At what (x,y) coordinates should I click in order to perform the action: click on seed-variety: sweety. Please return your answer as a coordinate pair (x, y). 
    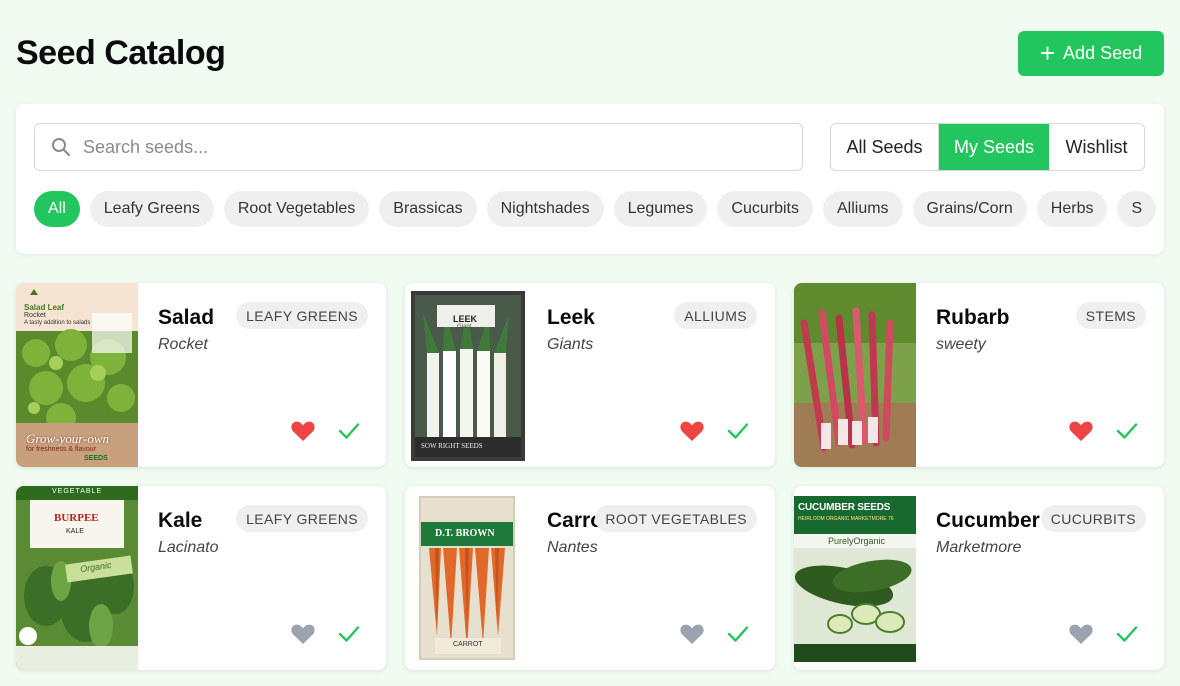
    Looking at the image, I should click on (961, 344).